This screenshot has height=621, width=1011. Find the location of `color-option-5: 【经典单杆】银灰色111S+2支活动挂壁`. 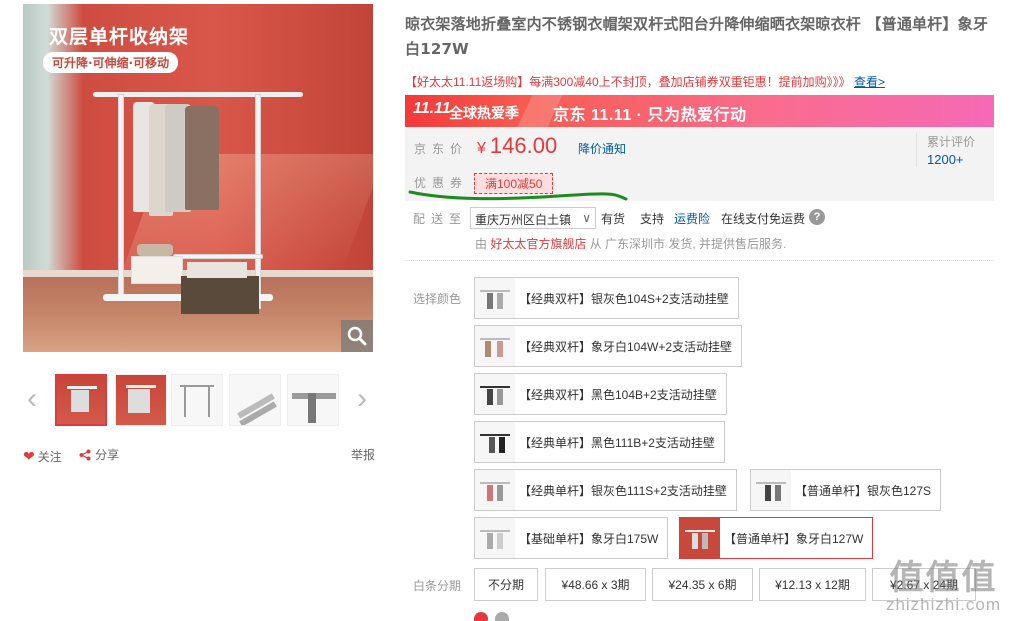

color-option-5: 【经典单杆】银灰色111S+2支活动挂壁 is located at coordinates (605, 490).